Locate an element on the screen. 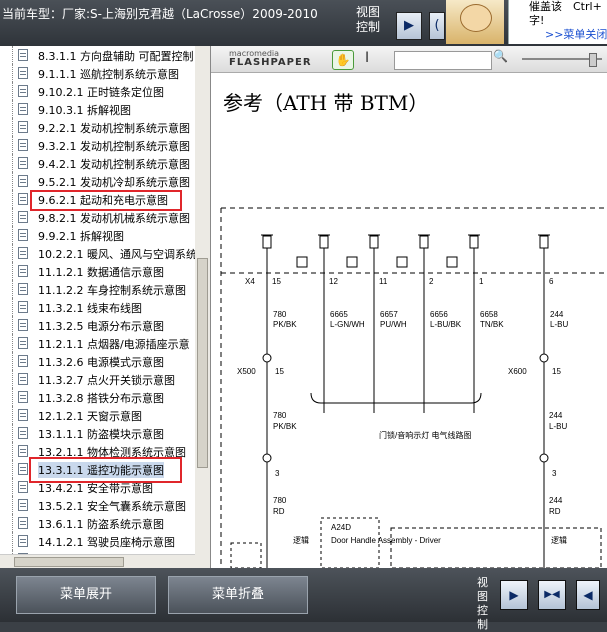 This screenshot has width=607, height=632. tree-item: 9.3.2.1 发动机控制系统示意图 is located at coordinates (97, 145).